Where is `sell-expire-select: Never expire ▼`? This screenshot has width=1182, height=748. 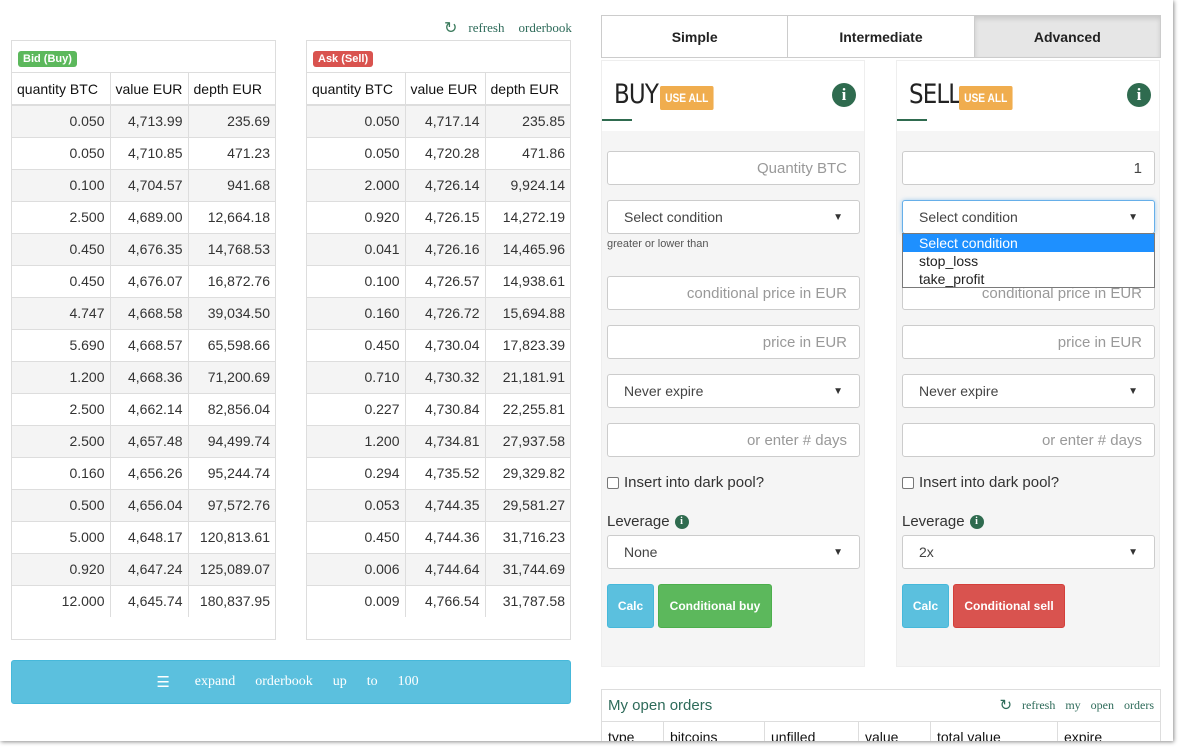 sell-expire-select: Never expire ▼ is located at coordinates (1028, 391).